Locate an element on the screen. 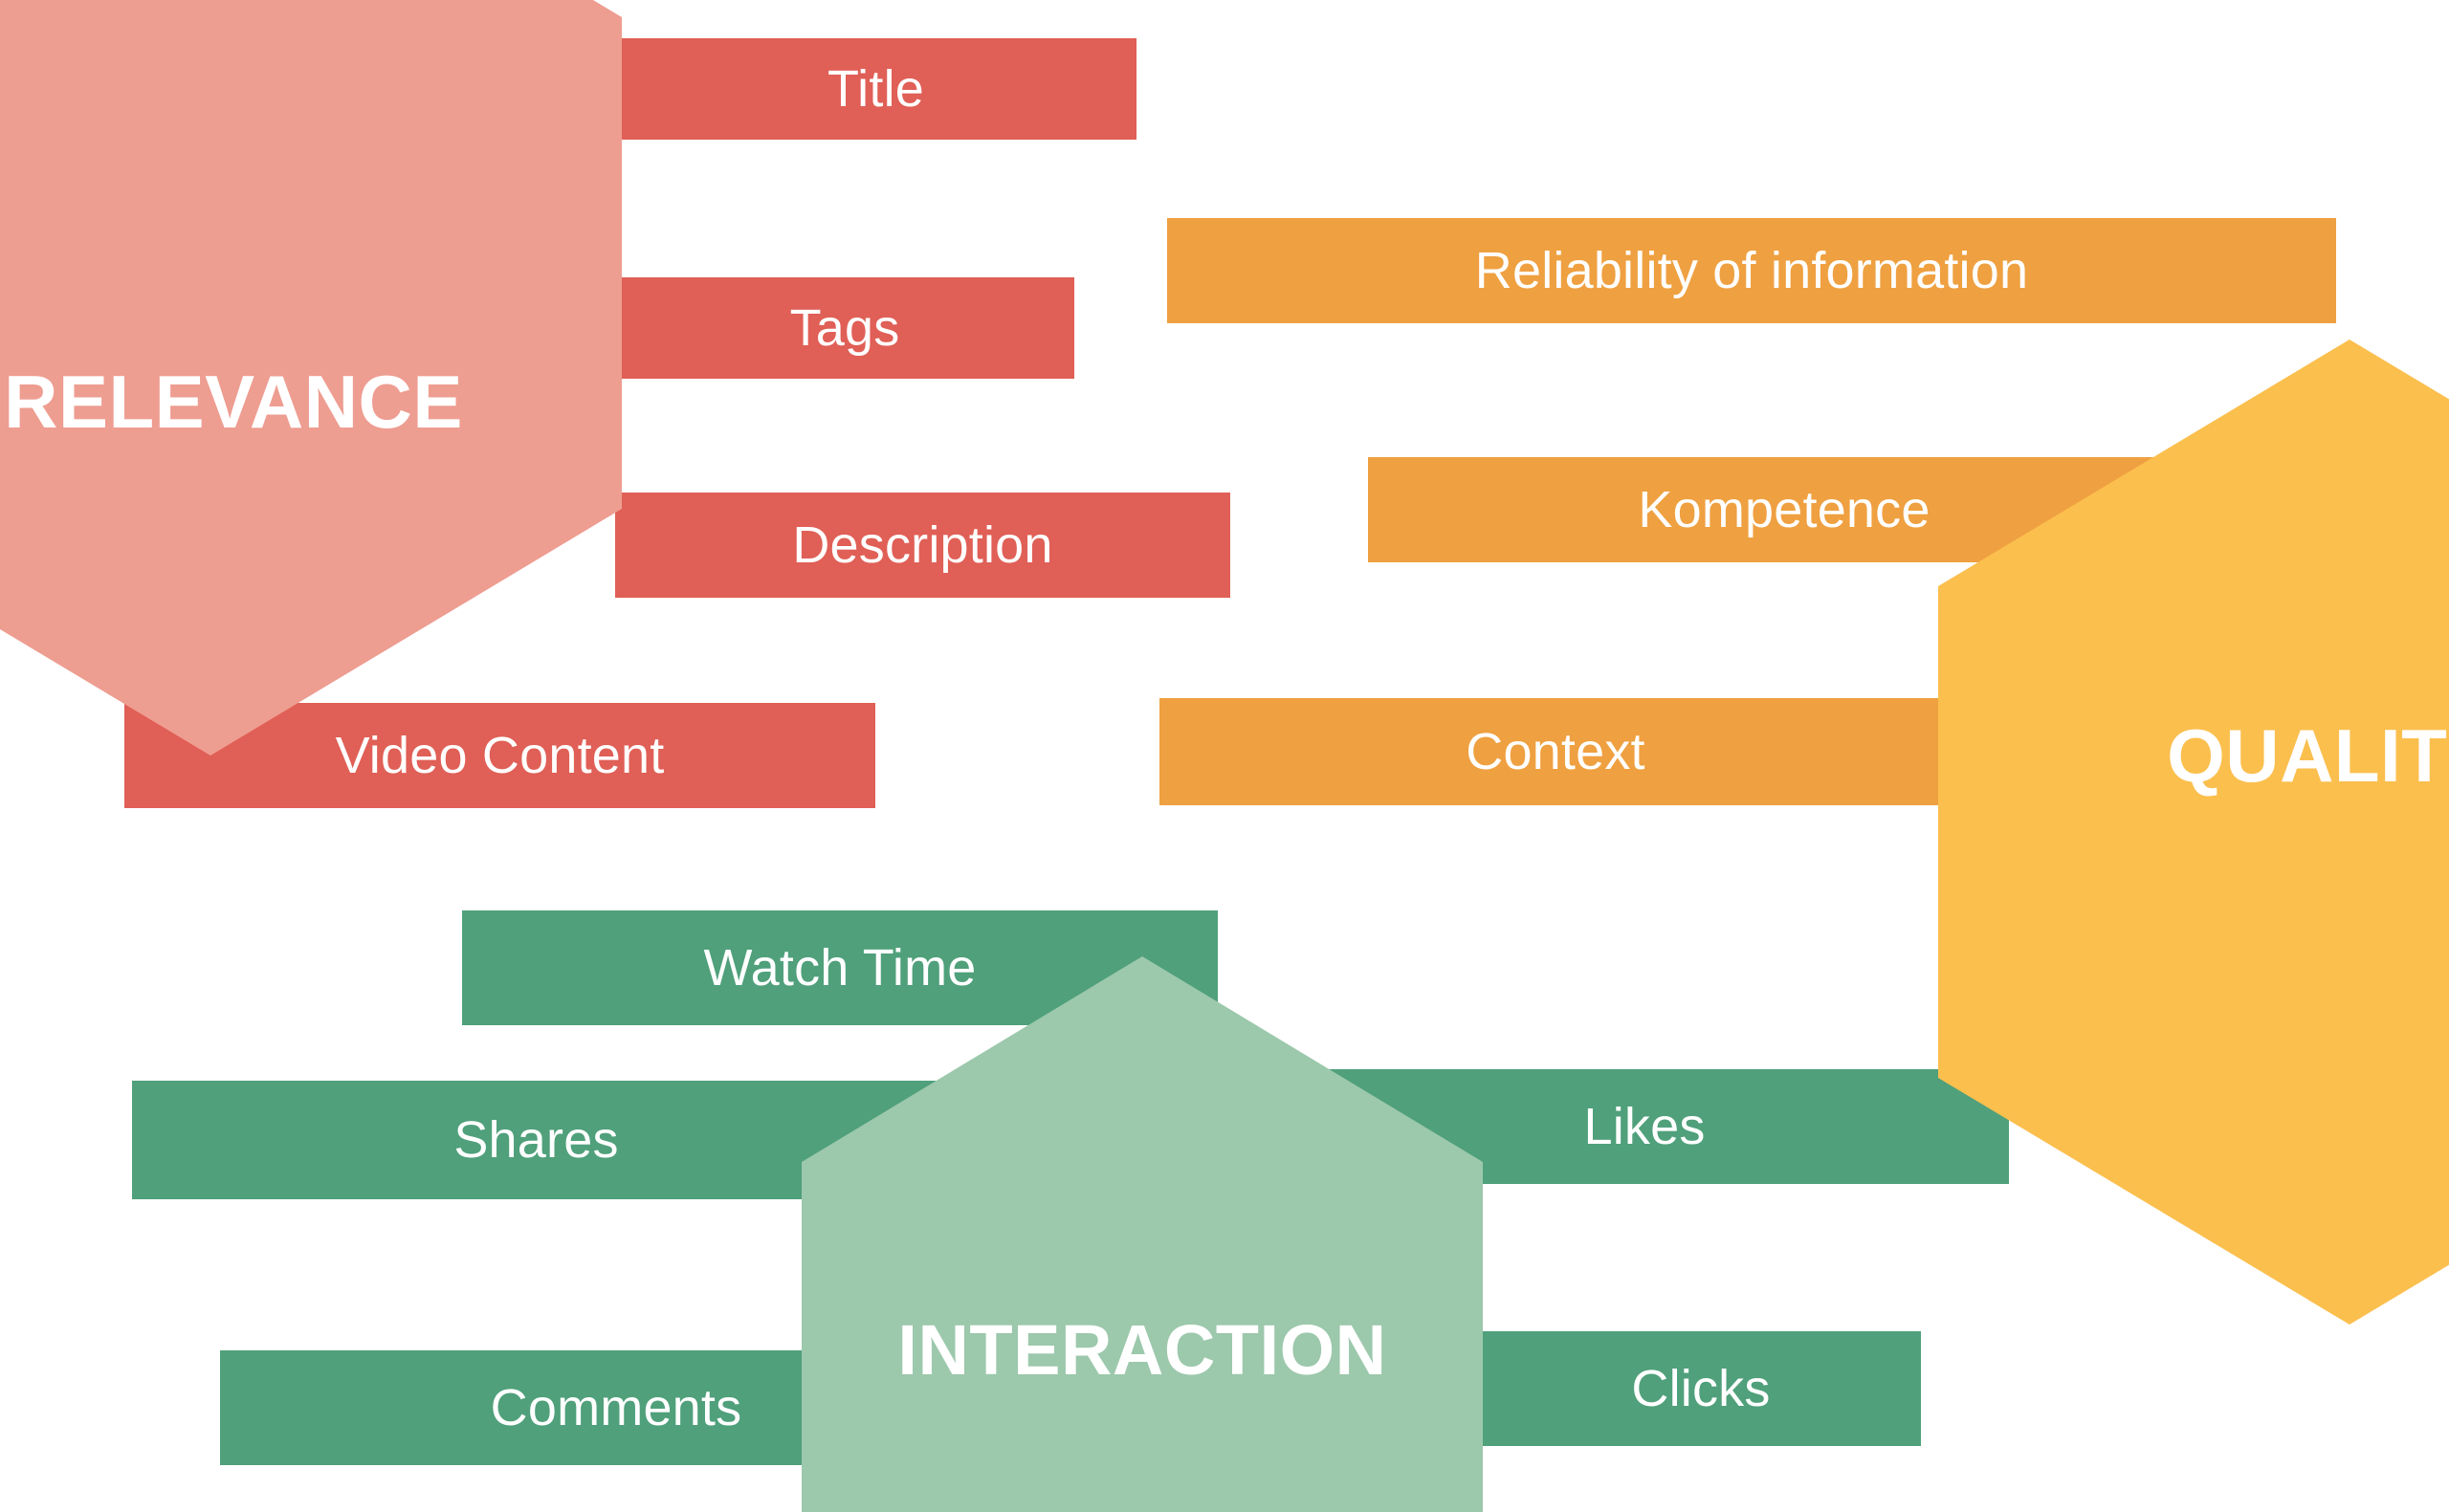 This screenshot has height=1512, width=2449. bar-title: Title is located at coordinates (875, 89).